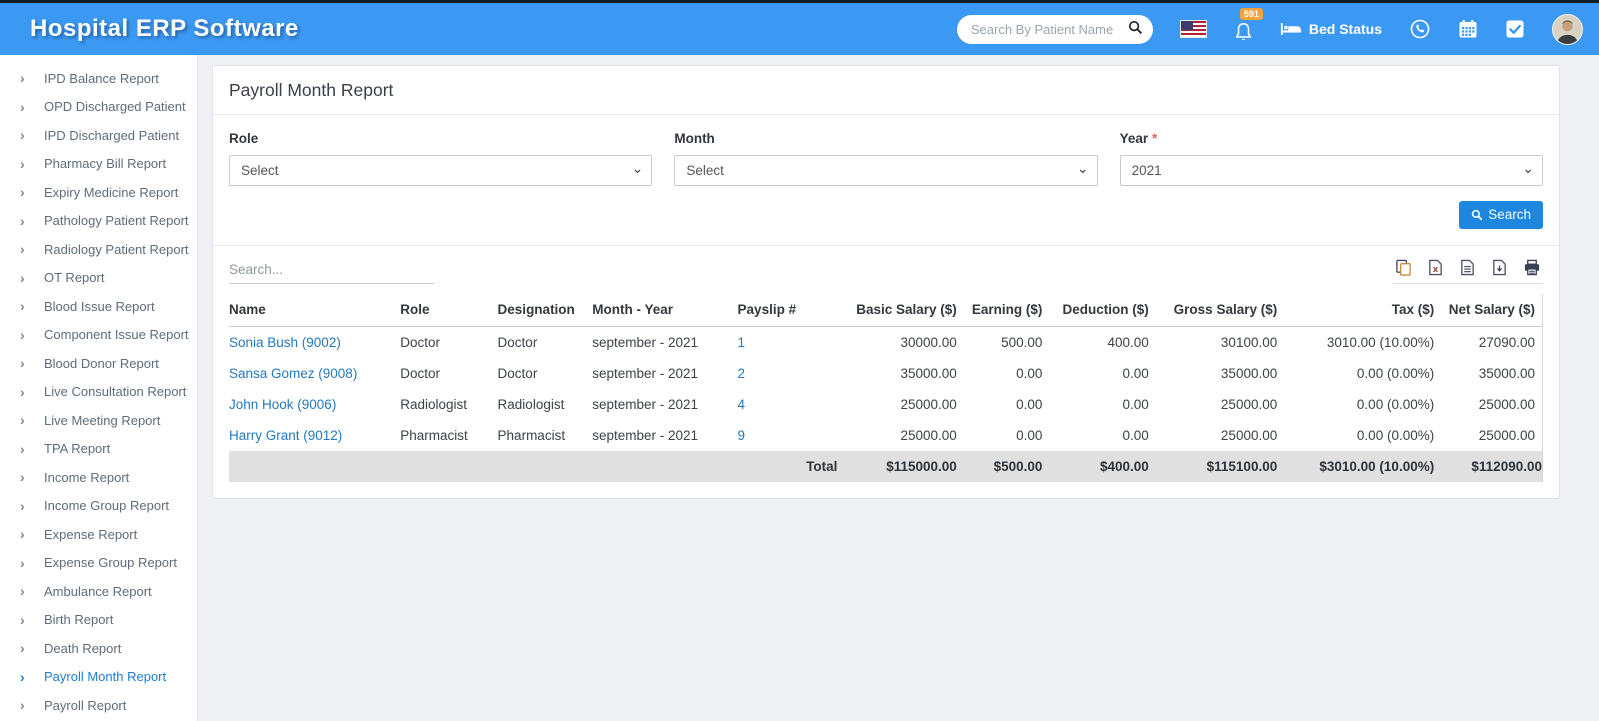 Image resolution: width=1599 pixels, height=721 pixels. I want to click on cell-net-salary: 25000.00, so click(1506, 435).